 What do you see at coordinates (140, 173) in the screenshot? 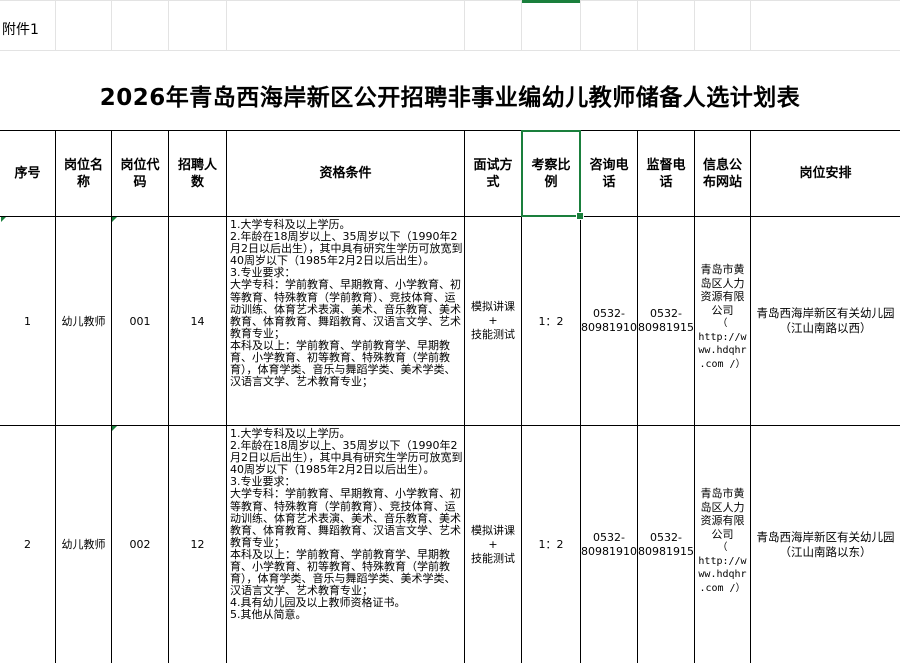
I see `header-position-code: 岗位代码` at bounding box center [140, 173].